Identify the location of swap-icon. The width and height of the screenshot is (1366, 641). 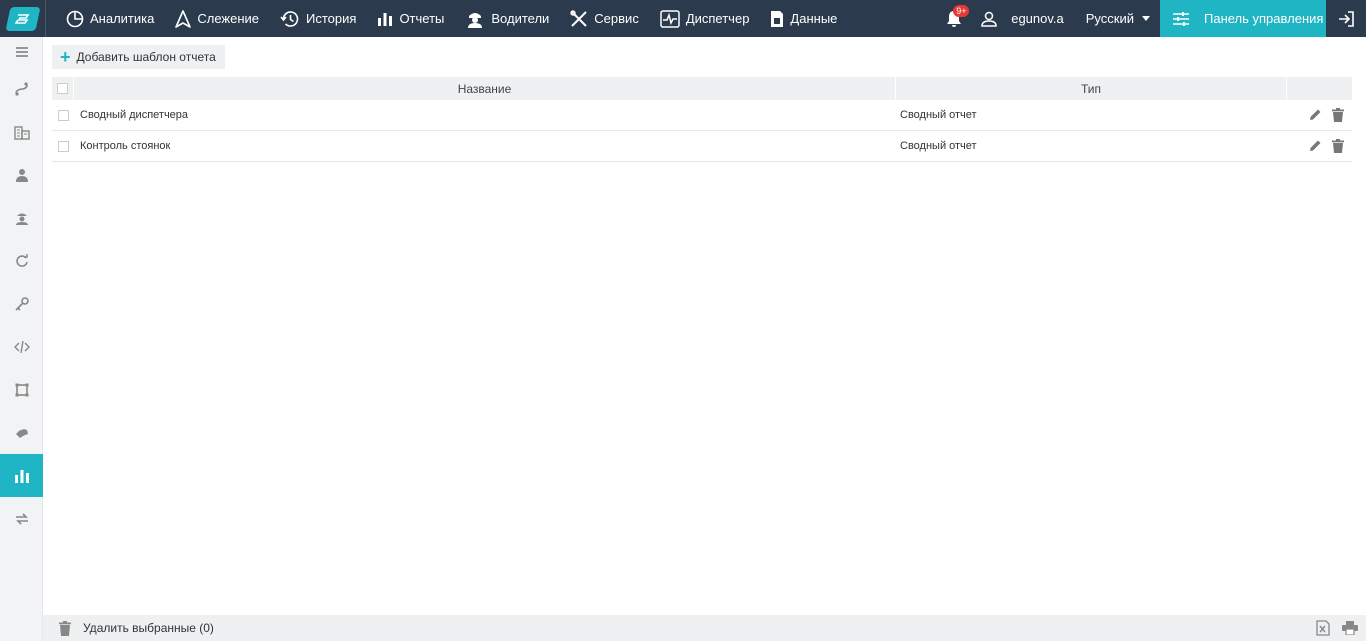
(21, 518).